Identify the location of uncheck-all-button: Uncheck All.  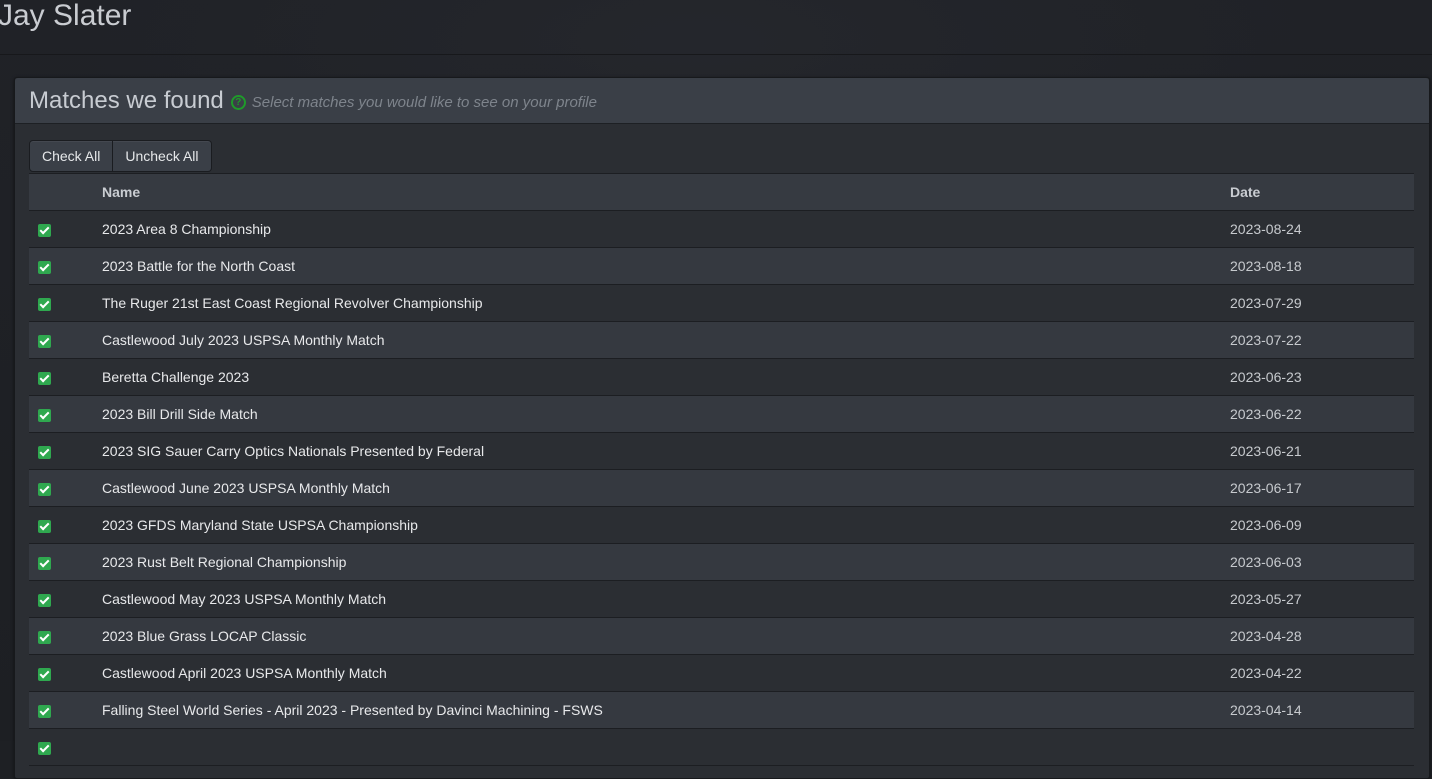
(162, 156).